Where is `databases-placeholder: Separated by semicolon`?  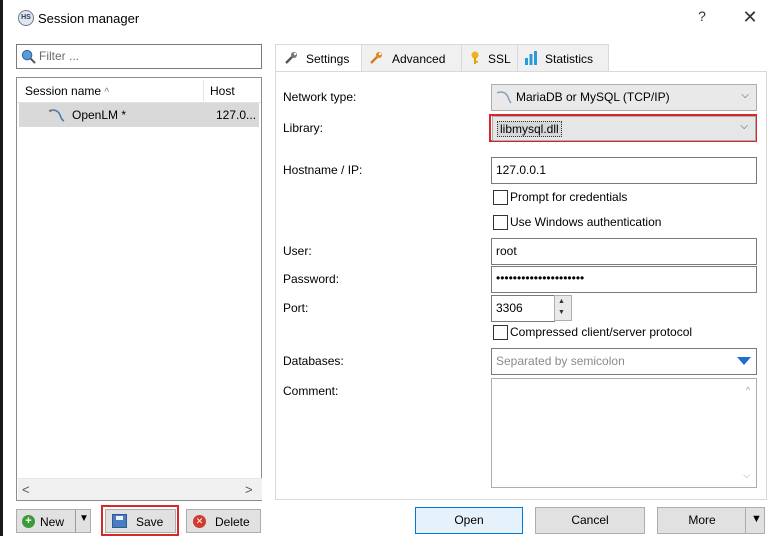
databases-placeholder: Separated by semicolon is located at coordinates (560, 361).